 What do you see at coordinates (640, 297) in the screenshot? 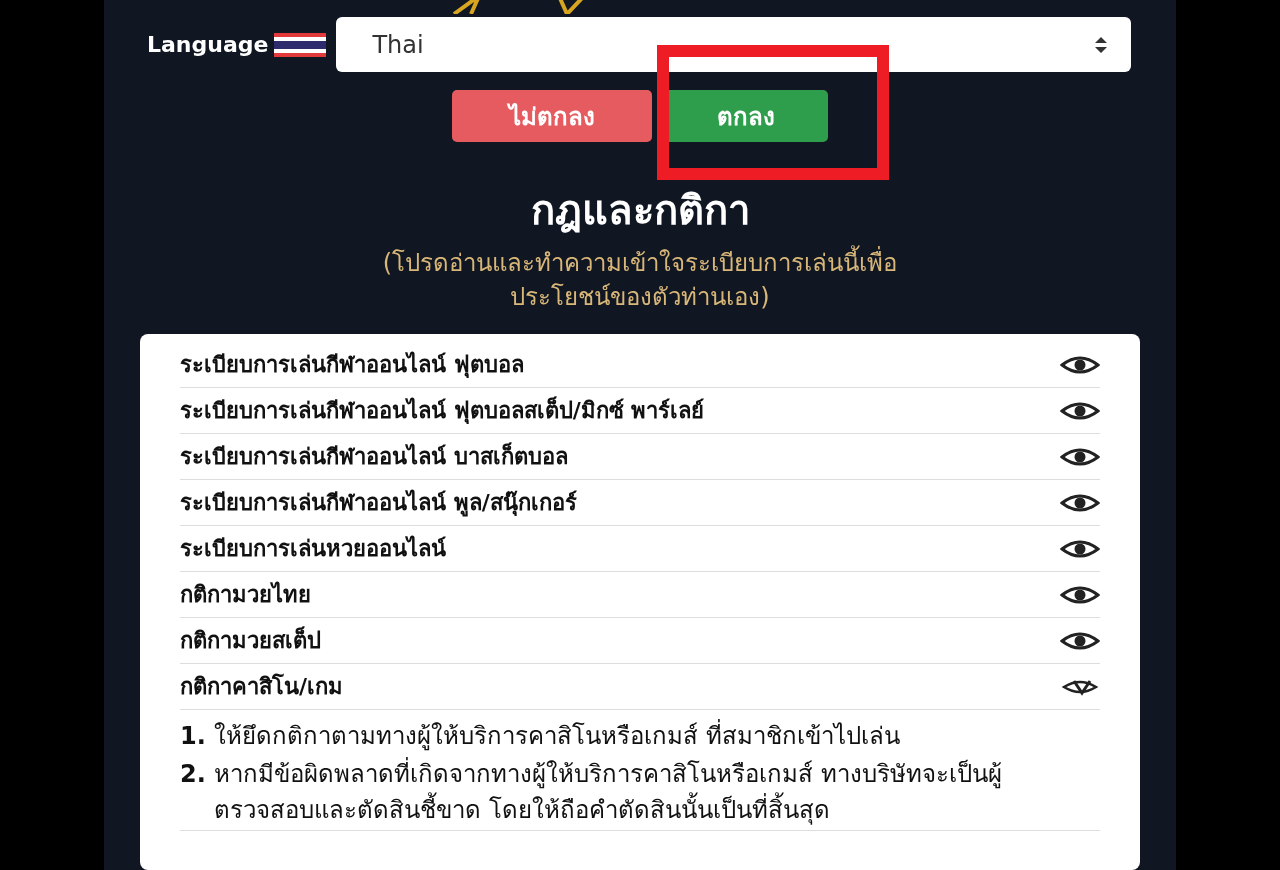
I see `page-subtitle: ประโยชน์ของตัวท่านเอง)` at bounding box center [640, 297].